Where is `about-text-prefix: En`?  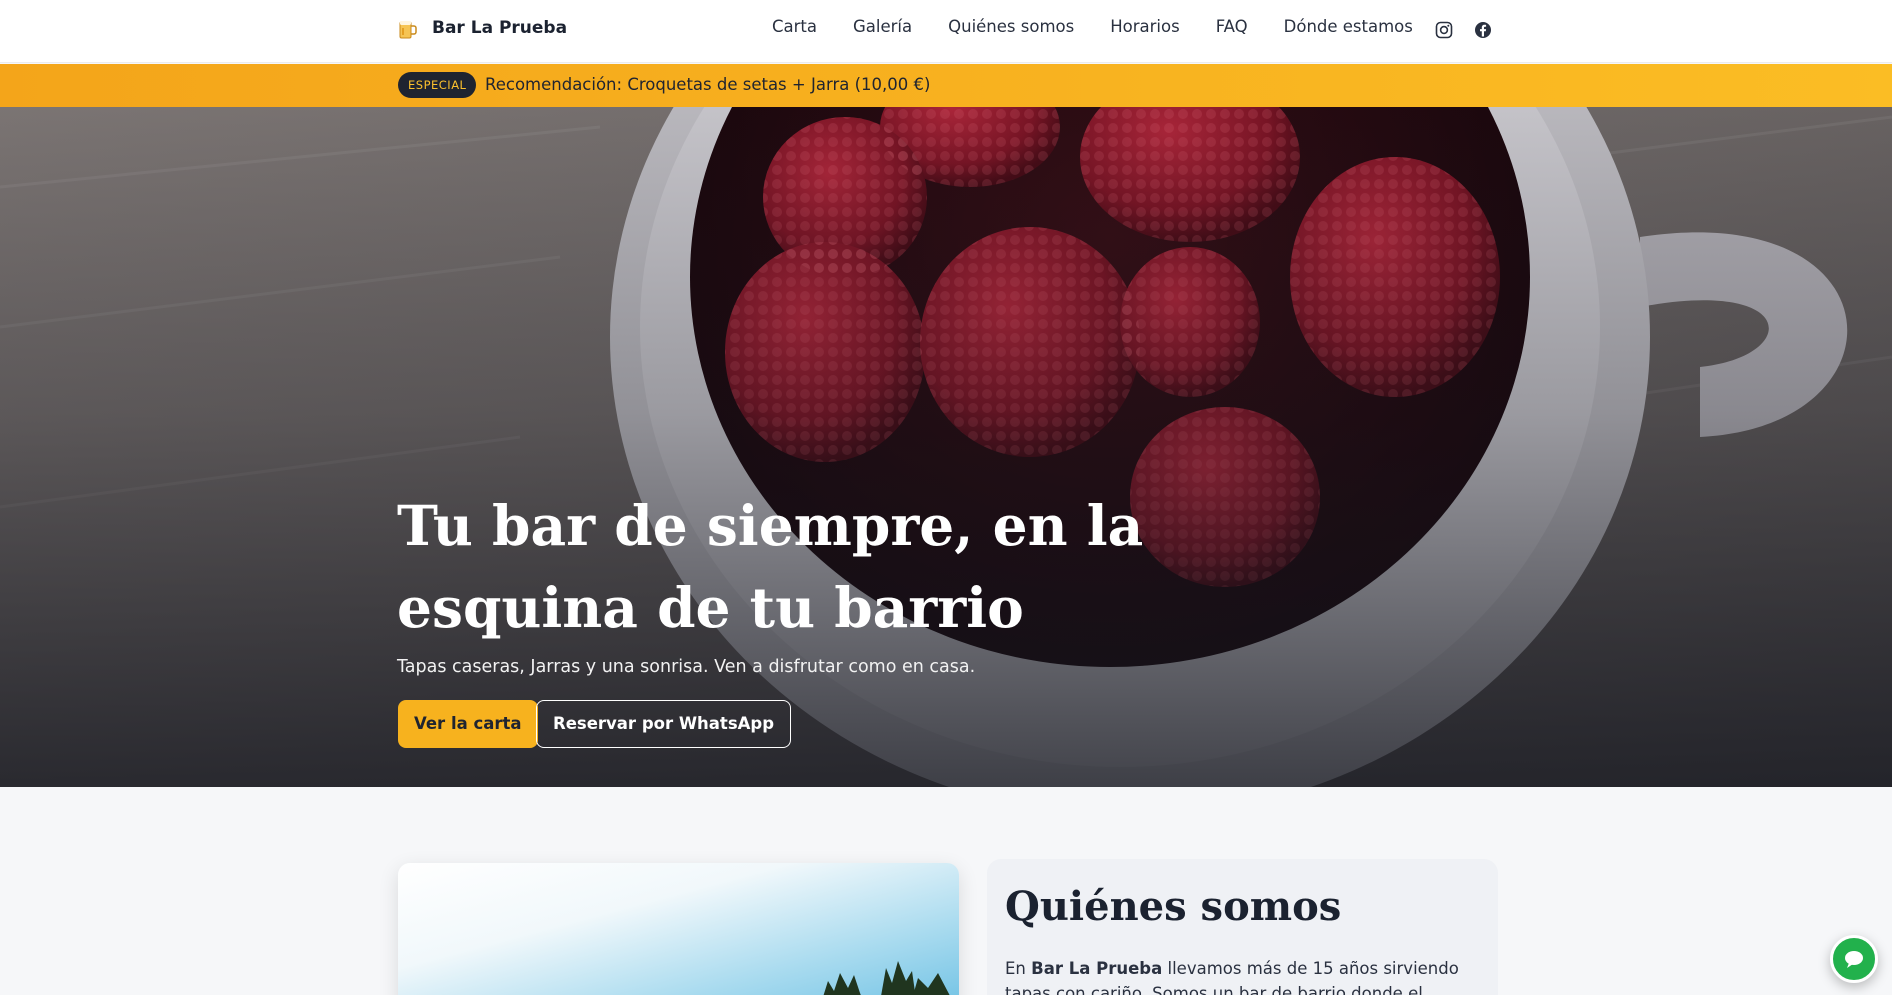 about-text-prefix: En is located at coordinates (1018, 968).